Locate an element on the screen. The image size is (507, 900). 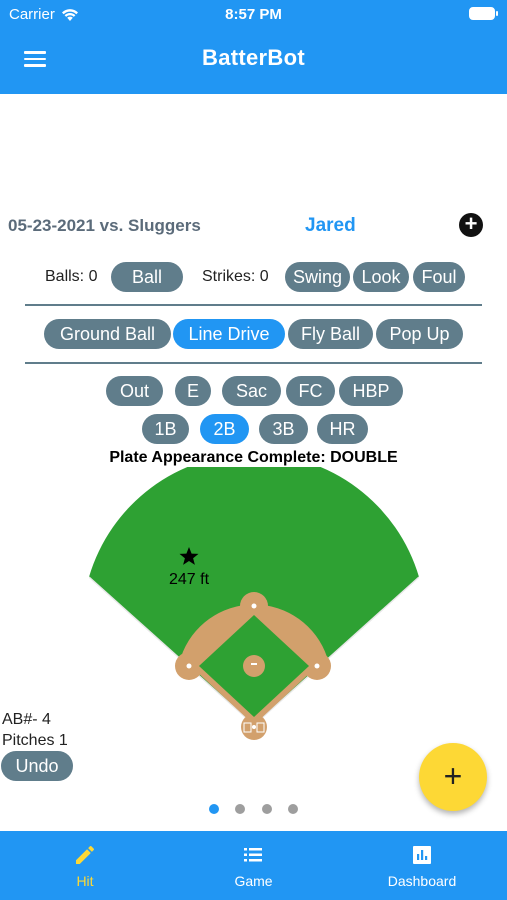
app-bar: Carrier 8:57 PM BatterBot is located at coordinates (253, 47).